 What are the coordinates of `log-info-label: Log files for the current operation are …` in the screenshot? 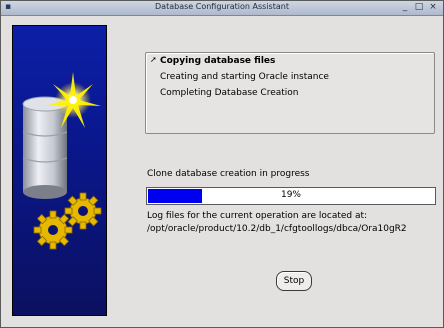 It's located at (257, 216).